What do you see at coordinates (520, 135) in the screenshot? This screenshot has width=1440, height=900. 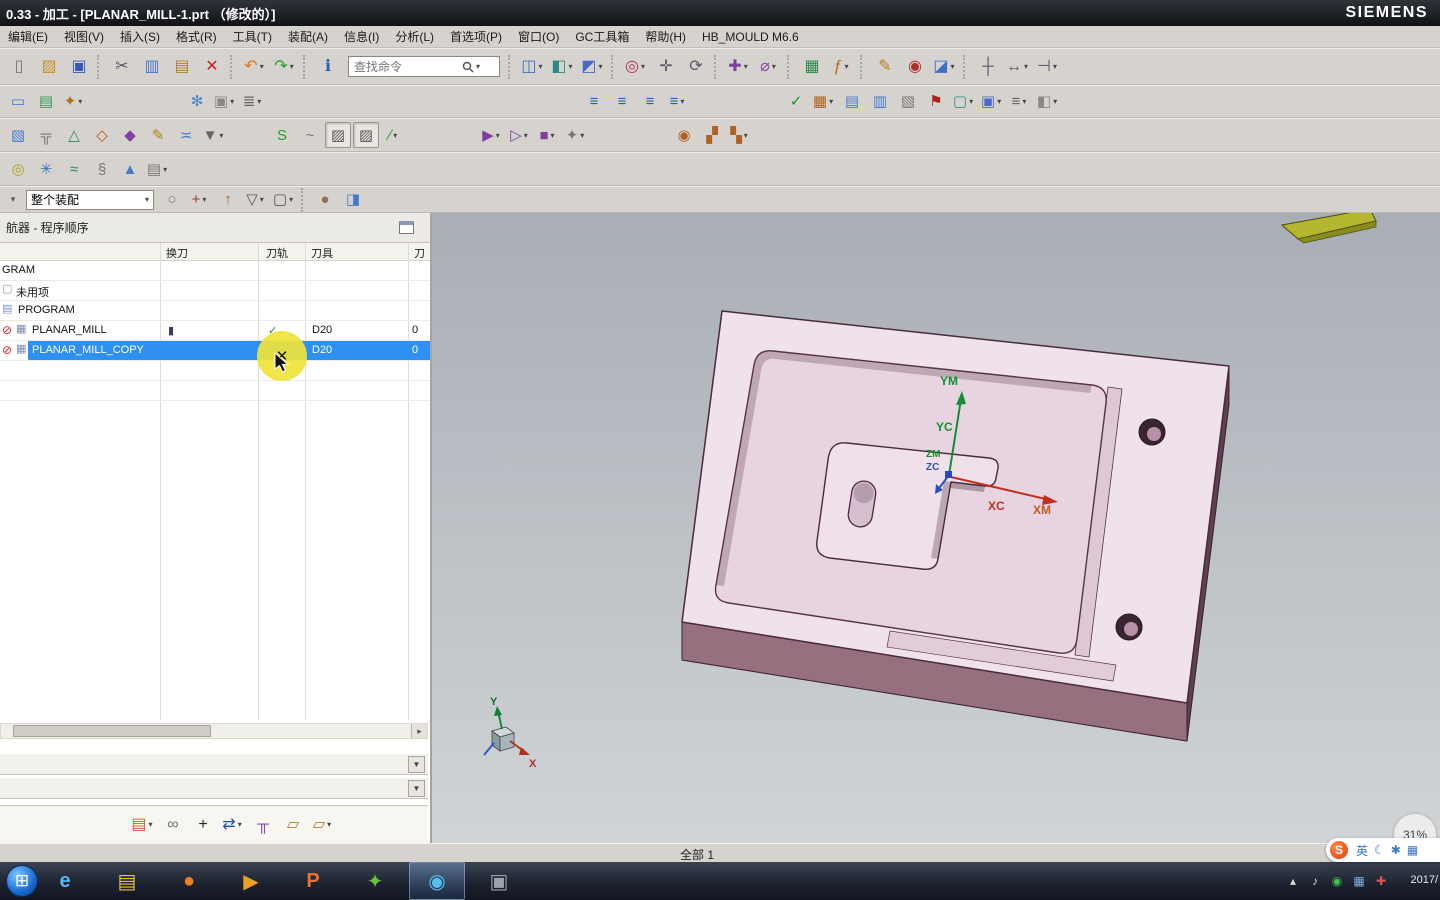 I see `step-path-icon: ▷ ▾` at bounding box center [520, 135].